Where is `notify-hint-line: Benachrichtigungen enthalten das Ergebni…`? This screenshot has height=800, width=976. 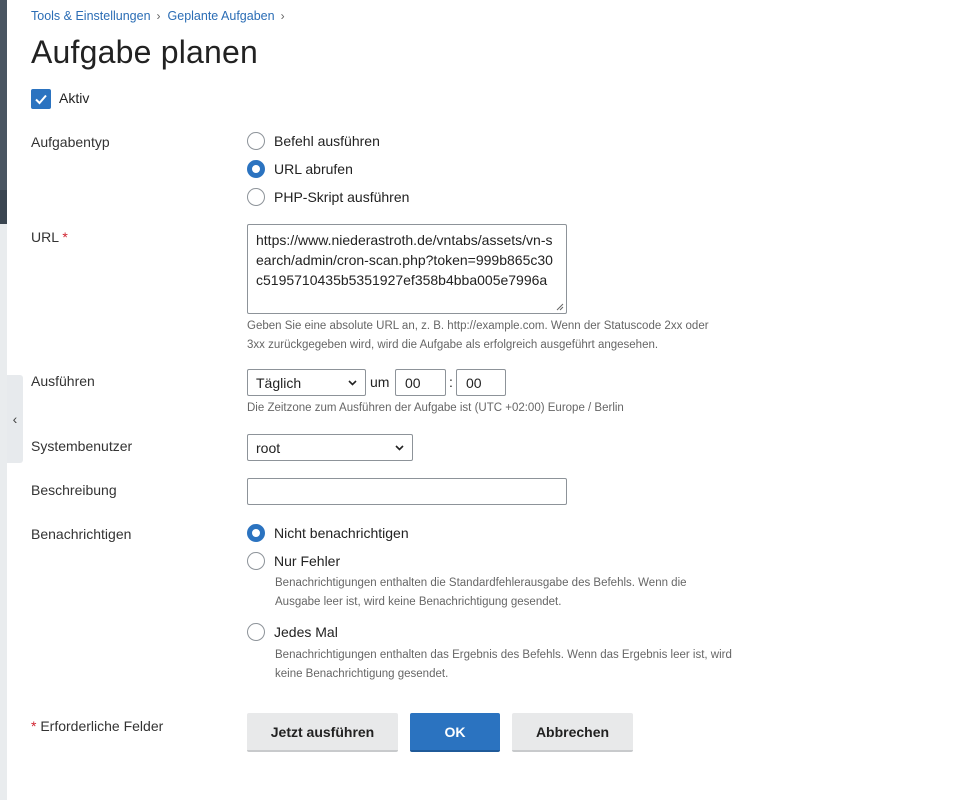 notify-hint-line: Benachrichtigungen enthalten das Ergebni… is located at coordinates (503, 655).